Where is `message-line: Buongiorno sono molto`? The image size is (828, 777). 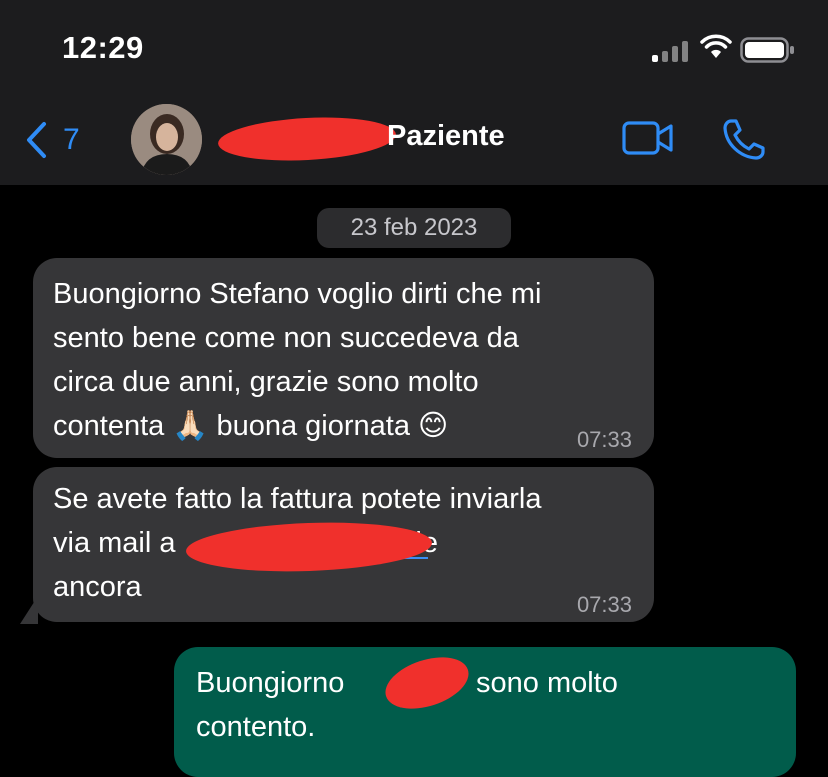
message-line: Buongiorno sono molto is located at coordinates (485, 683).